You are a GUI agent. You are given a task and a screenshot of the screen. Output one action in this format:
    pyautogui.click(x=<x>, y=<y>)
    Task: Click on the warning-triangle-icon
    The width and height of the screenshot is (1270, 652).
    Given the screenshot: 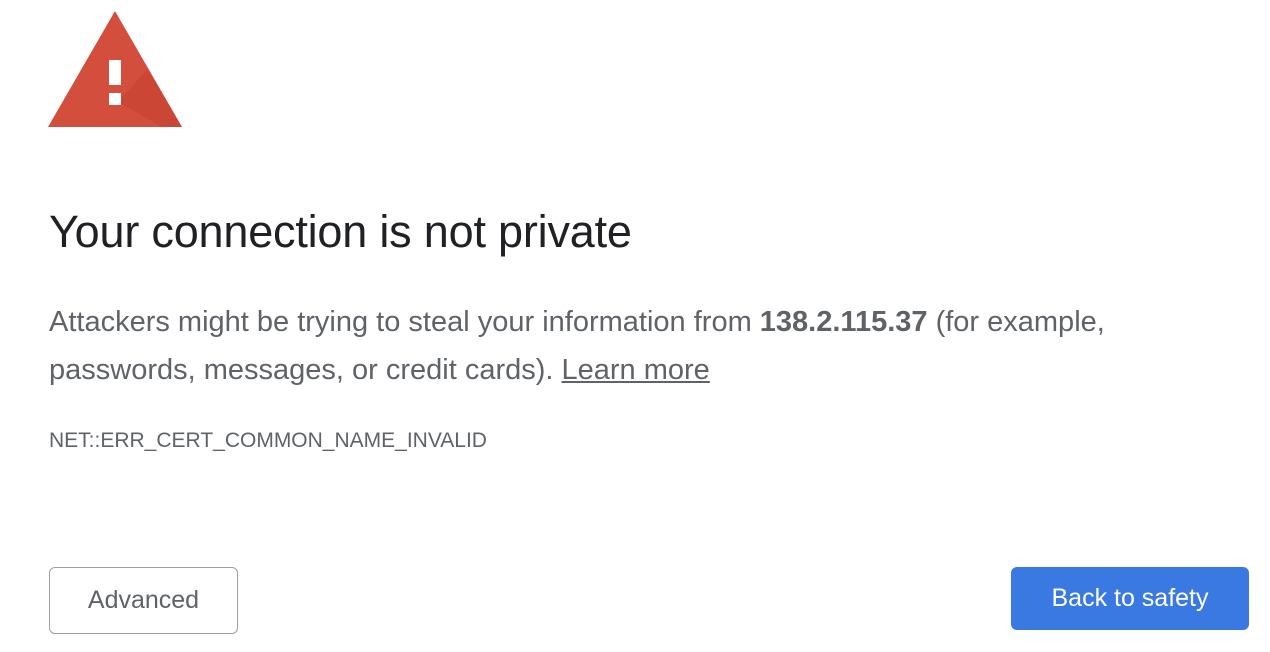 What is the action you would take?
    pyautogui.click(x=115, y=69)
    